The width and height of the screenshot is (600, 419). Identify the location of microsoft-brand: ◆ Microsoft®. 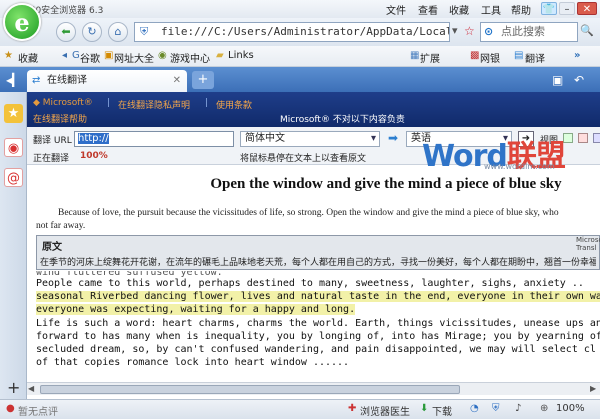
(63, 103).